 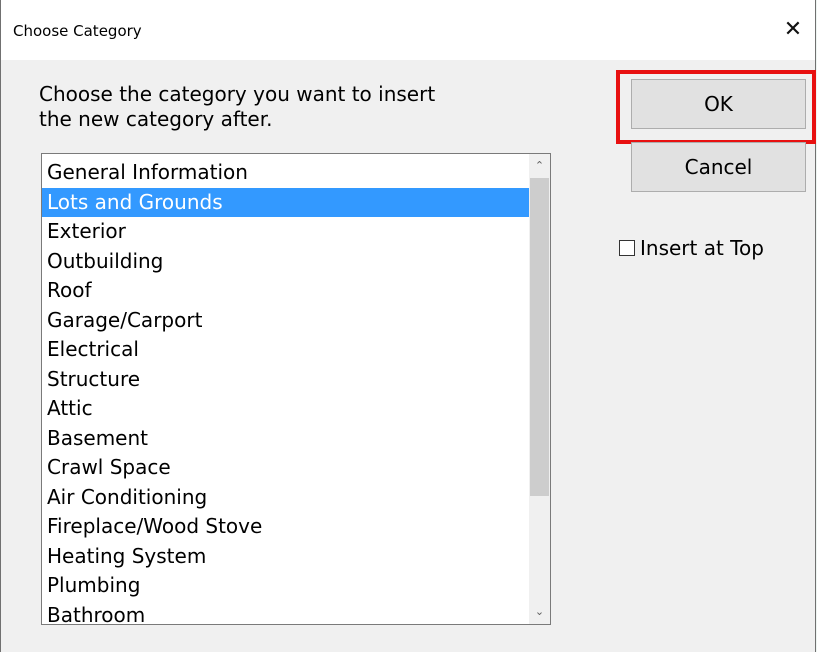 I want to click on list-item: Crawl Space, so click(x=286, y=468).